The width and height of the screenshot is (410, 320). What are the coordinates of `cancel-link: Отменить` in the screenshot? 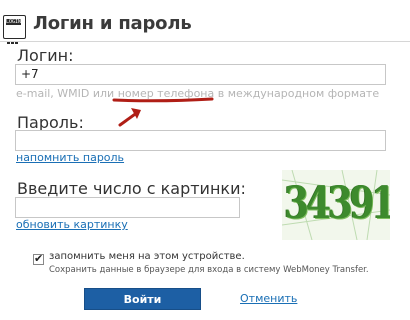 It's located at (268, 298).